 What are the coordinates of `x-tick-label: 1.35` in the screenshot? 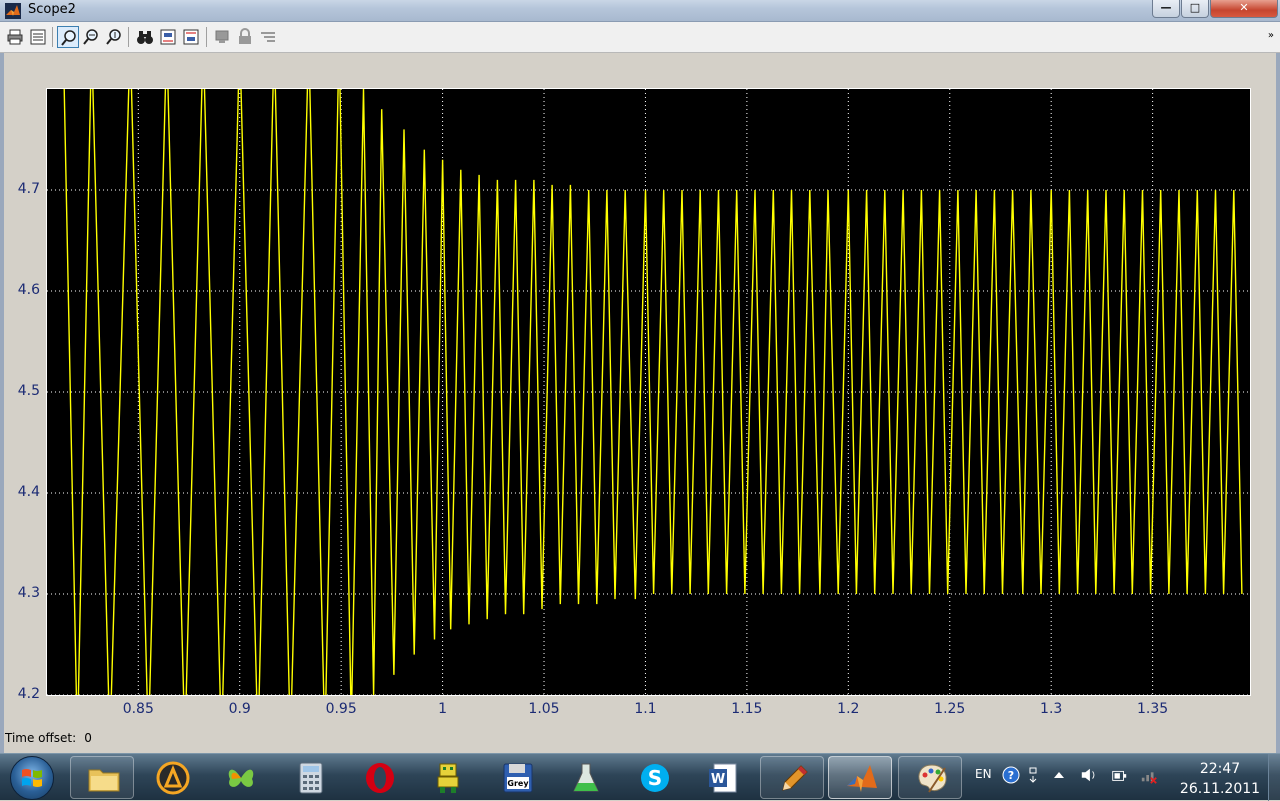 It's located at (1153, 709).